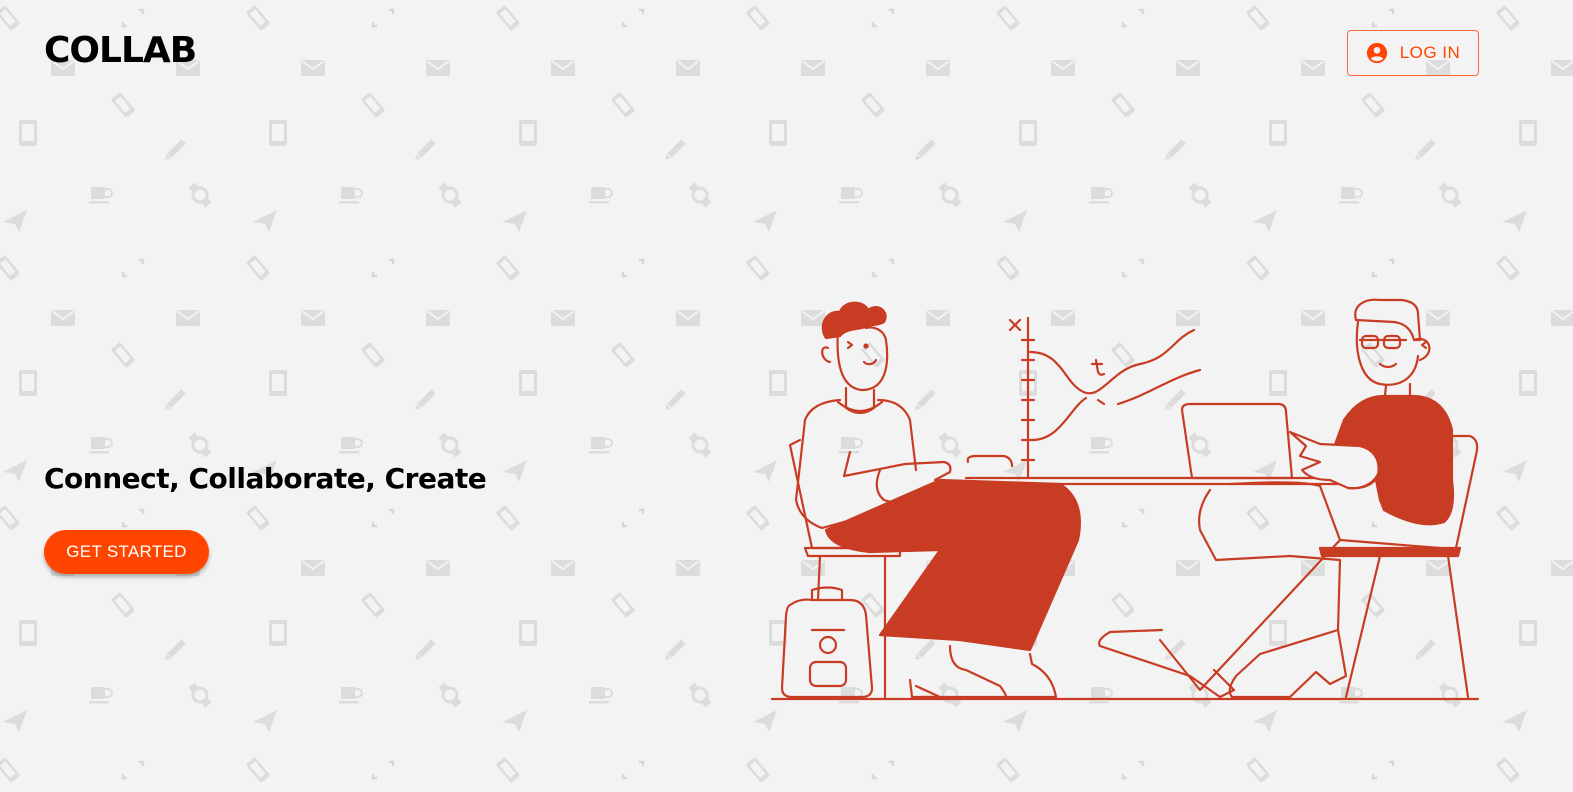 The image size is (1573, 792). I want to click on login-label: LOG IN, so click(1430, 52).